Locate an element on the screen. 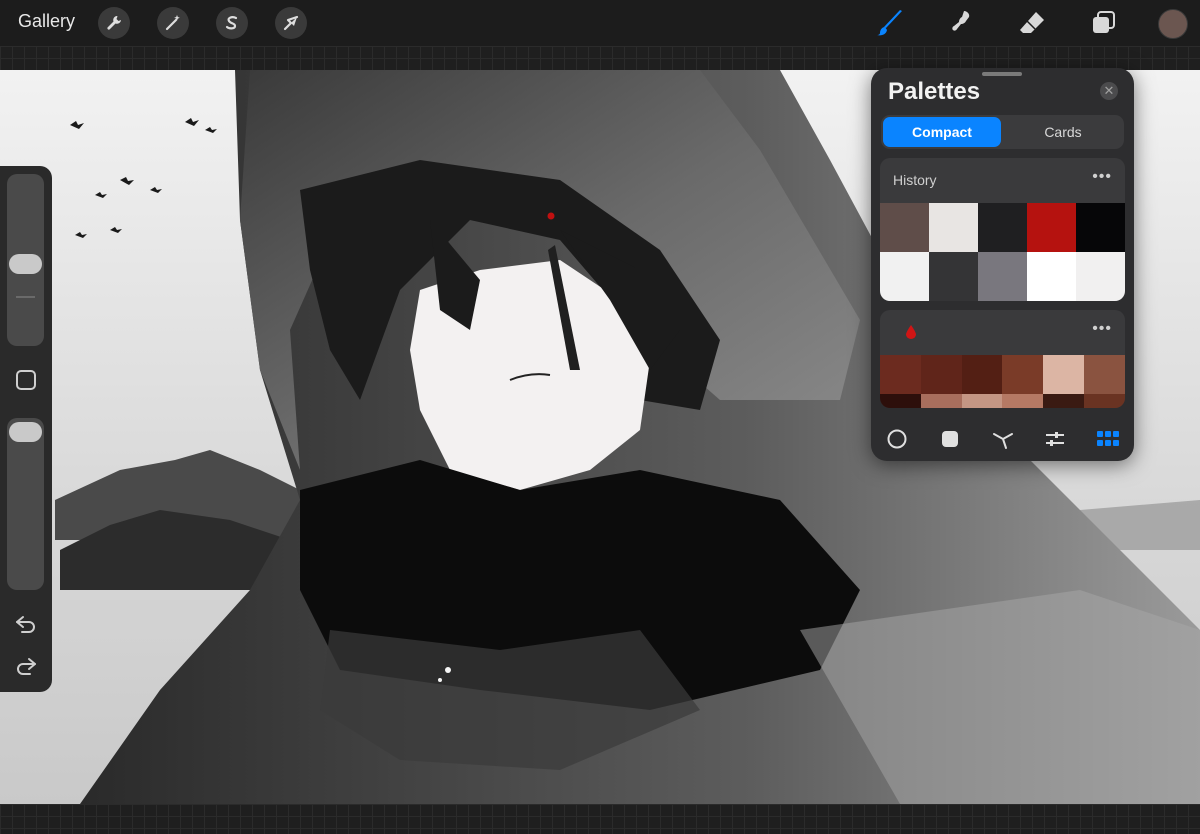 The width and height of the screenshot is (1200, 834). wrench-icon is located at coordinates (114, 23).